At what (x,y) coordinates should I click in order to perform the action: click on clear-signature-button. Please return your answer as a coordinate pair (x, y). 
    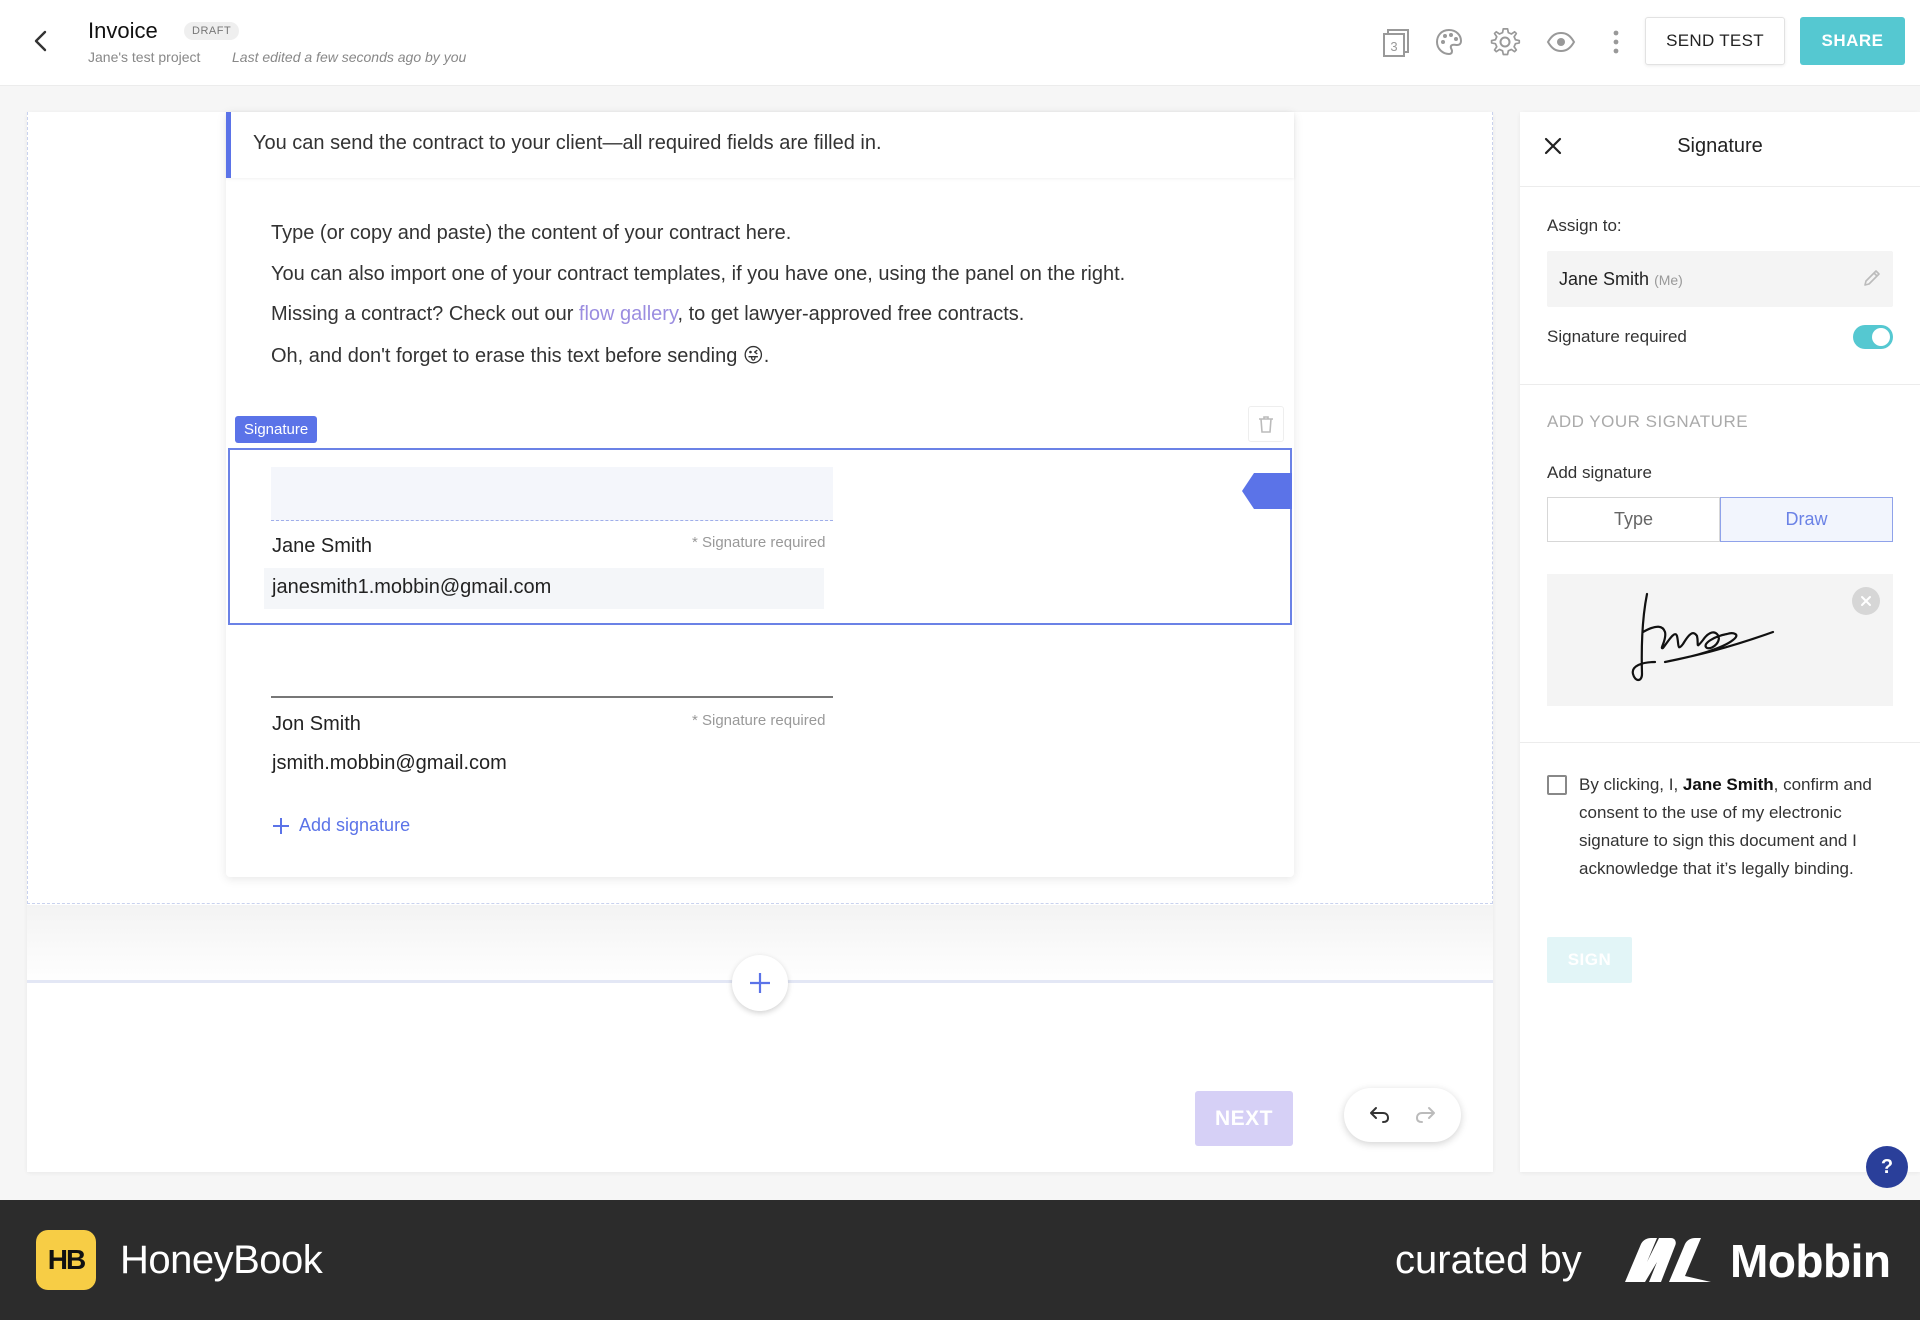
    Looking at the image, I should click on (1866, 601).